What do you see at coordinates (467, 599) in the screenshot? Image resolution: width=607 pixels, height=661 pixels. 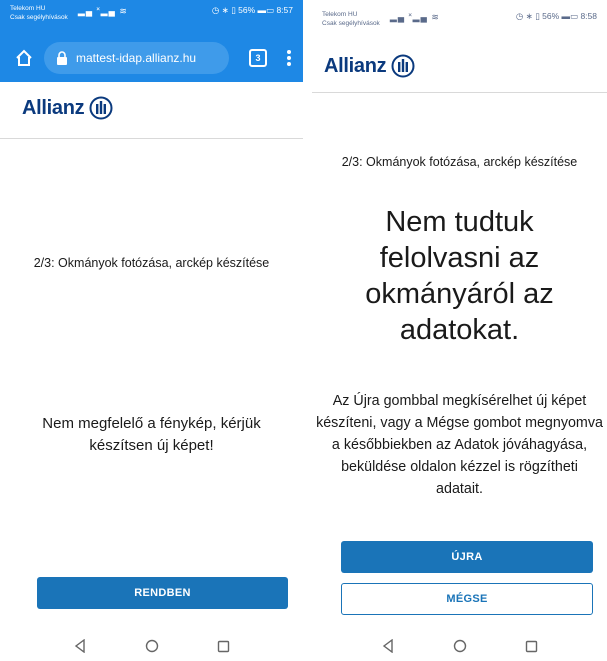 I see `cancel-button: MÉGSE` at bounding box center [467, 599].